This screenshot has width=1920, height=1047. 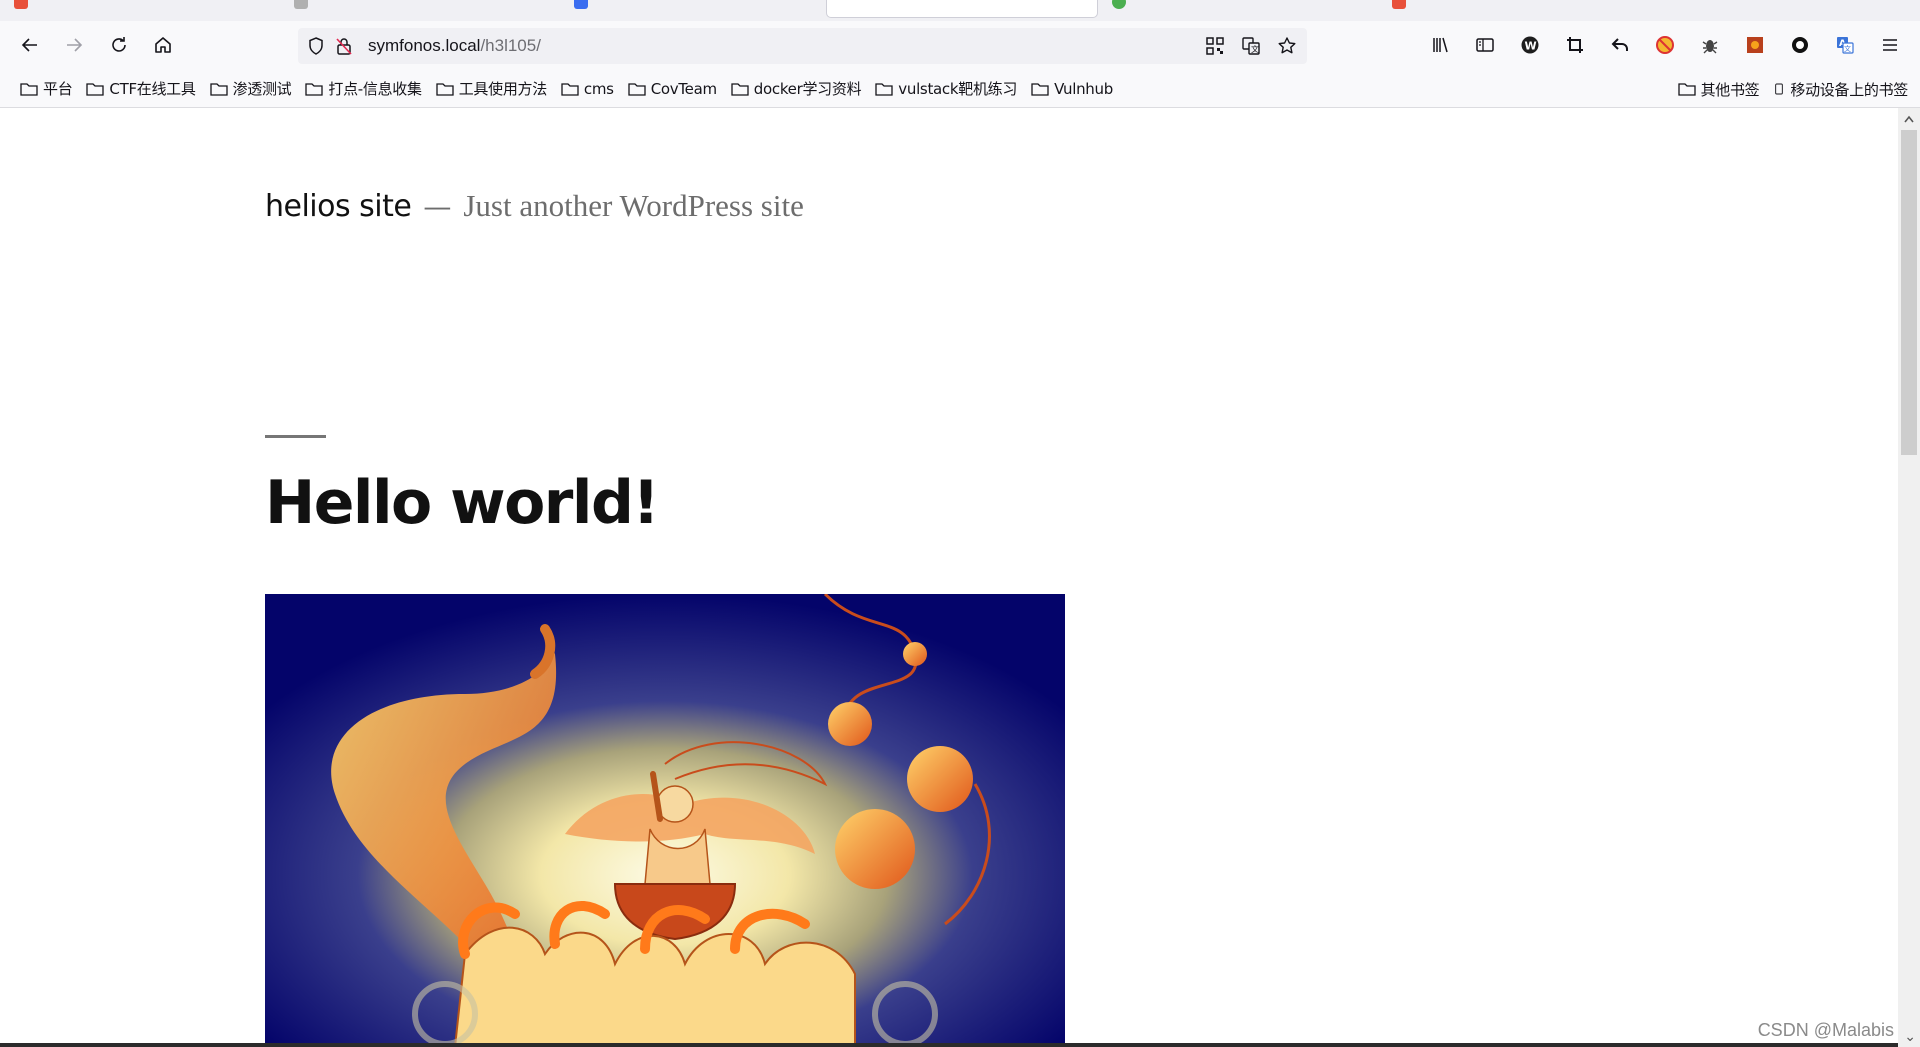 I want to click on bookmark-folder: Vulnhub, so click(x=1072, y=89).